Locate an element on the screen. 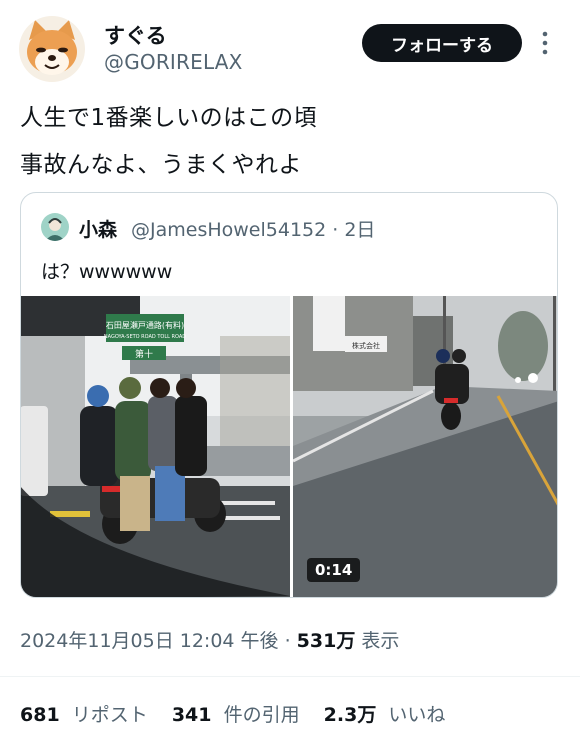  follow-button: フォローする is located at coordinates (442, 43).